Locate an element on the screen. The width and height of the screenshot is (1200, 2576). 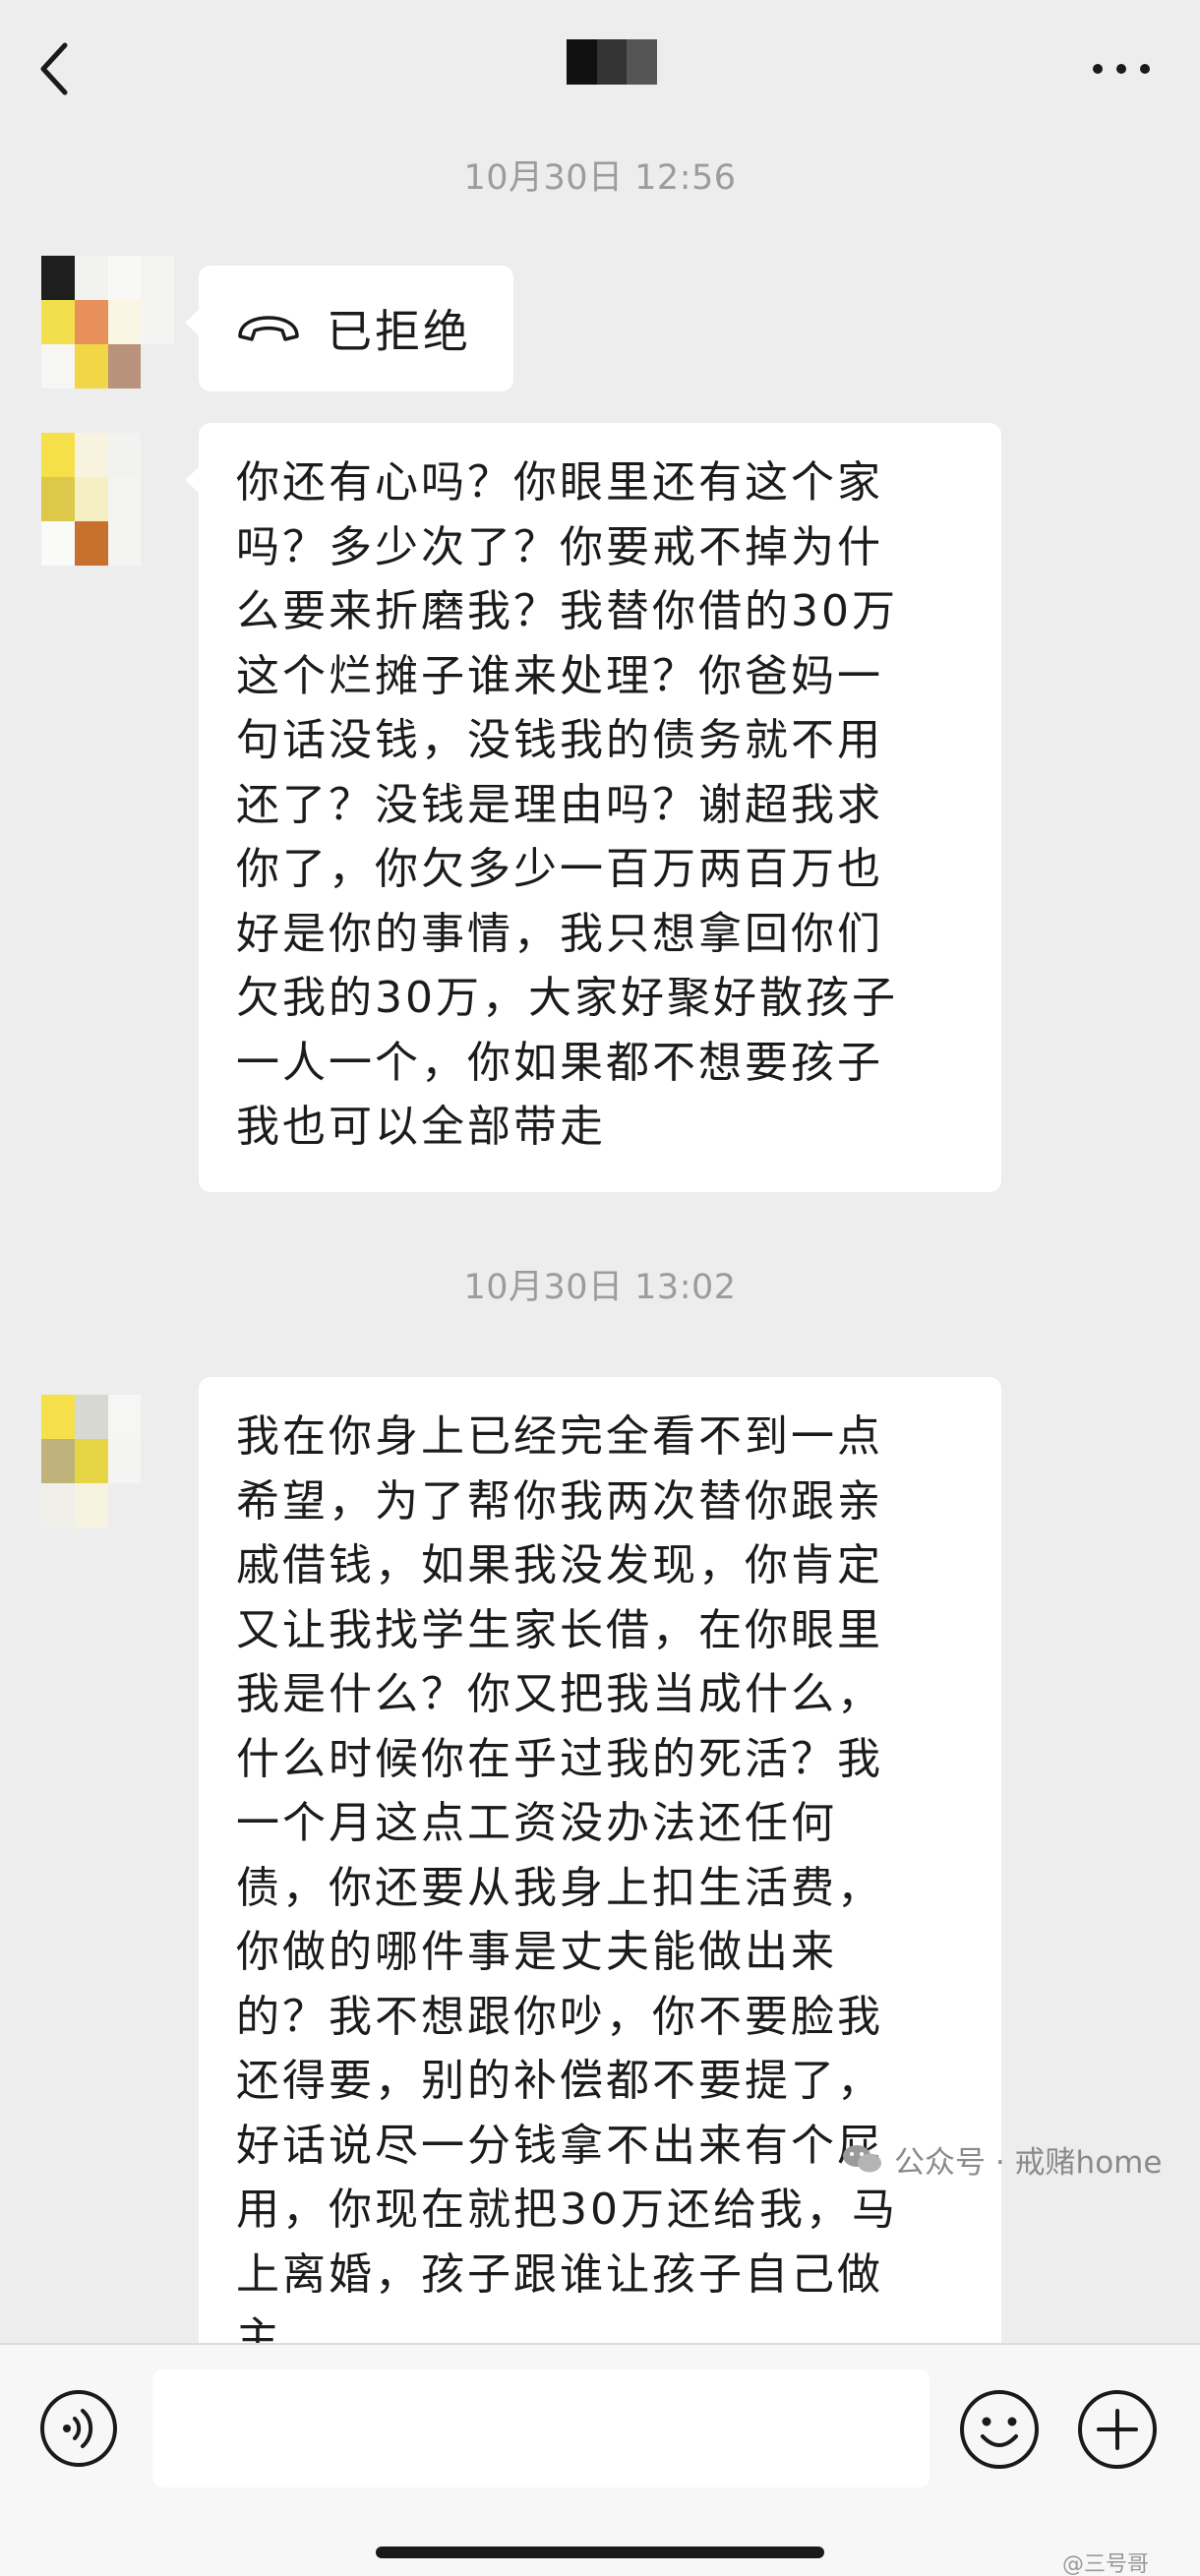
emoji-icon is located at coordinates (999, 2429).